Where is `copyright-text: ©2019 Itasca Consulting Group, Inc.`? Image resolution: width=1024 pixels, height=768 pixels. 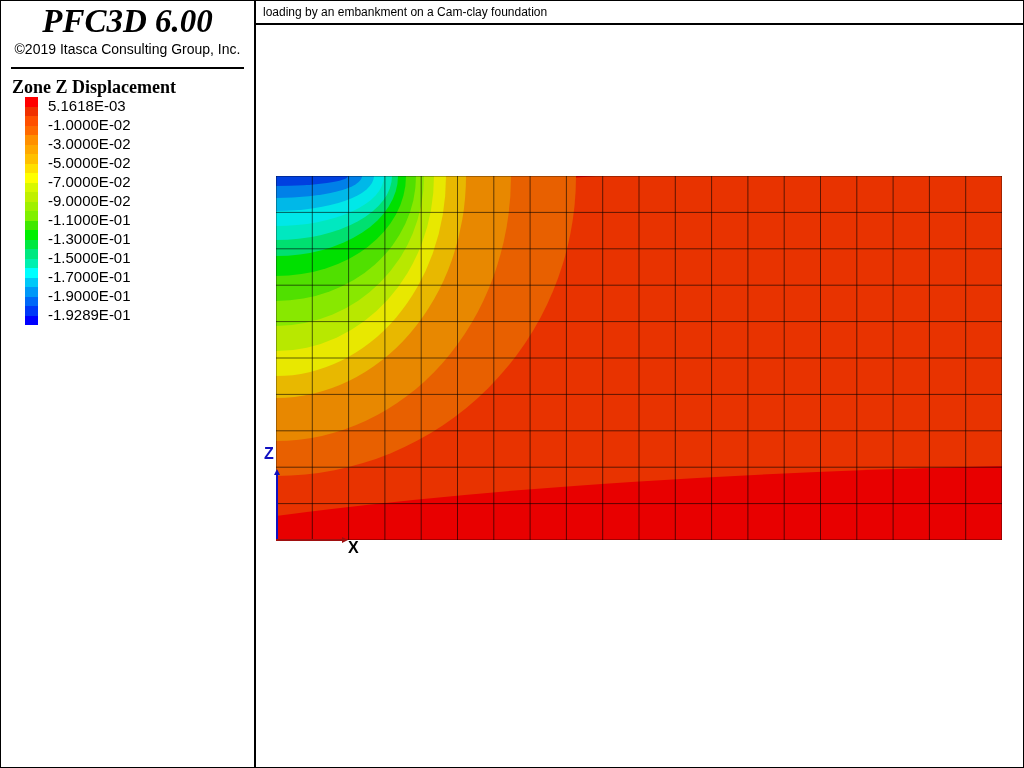
copyright-text: ©2019 Itasca Consulting Group, Inc. is located at coordinates (127, 49).